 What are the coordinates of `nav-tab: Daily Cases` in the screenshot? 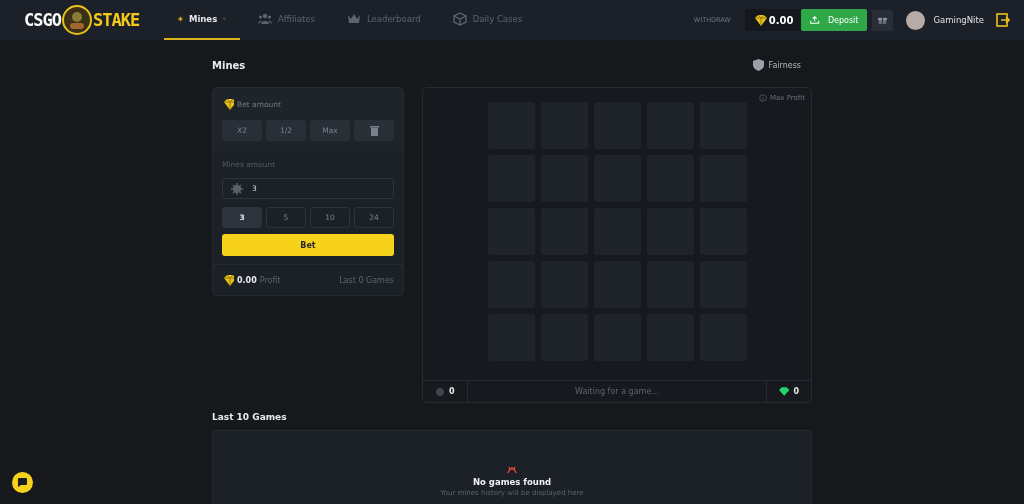 It's located at (487, 20).